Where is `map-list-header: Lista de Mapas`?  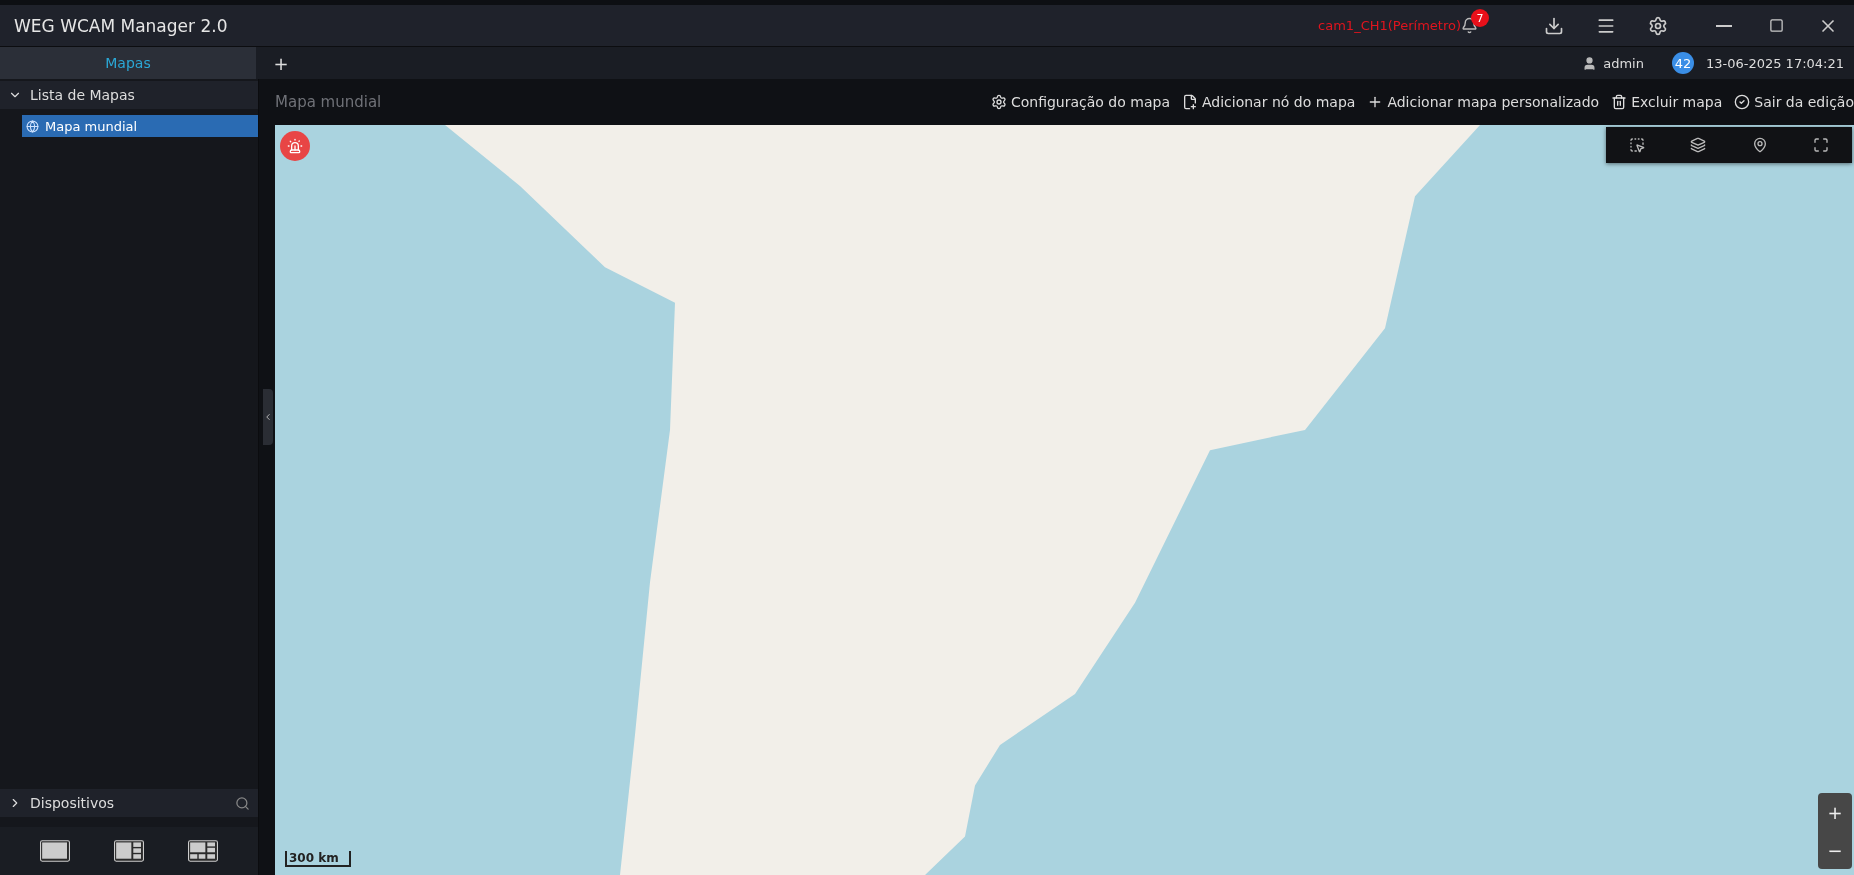 map-list-header: Lista de Mapas is located at coordinates (129, 95).